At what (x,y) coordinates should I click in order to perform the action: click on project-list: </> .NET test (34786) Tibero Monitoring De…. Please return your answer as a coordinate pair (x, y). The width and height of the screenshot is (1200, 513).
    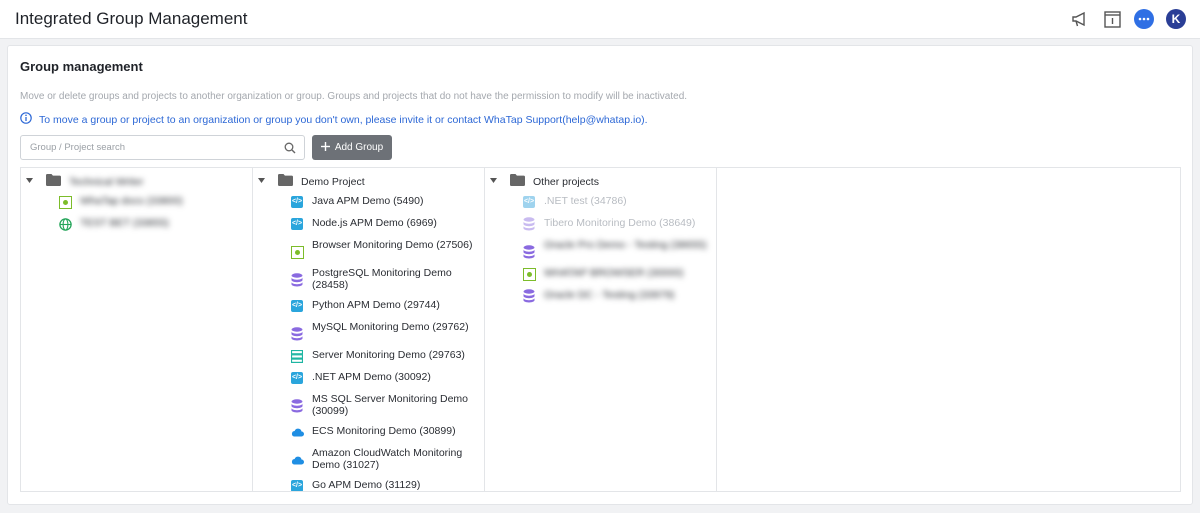
    Looking at the image, I should click on (617, 253).